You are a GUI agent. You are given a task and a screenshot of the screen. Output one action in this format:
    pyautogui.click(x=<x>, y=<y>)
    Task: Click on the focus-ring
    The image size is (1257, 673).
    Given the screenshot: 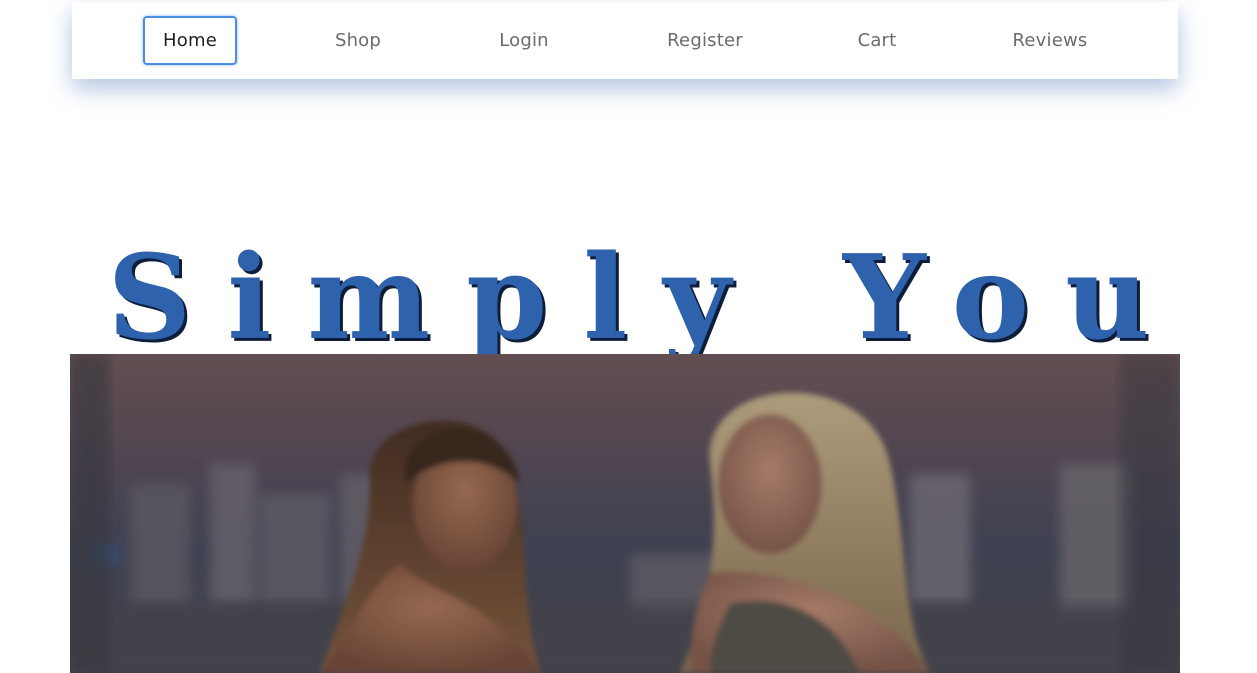 What is the action you would take?
    pyautogui.click(x=190, y=40)
    